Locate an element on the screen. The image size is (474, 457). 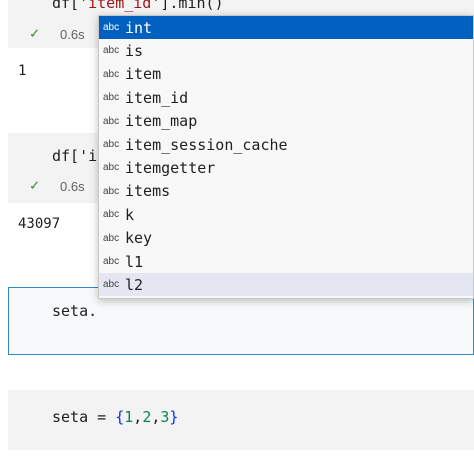
suggestion-item: abc int is located at coordinates (286, 27).